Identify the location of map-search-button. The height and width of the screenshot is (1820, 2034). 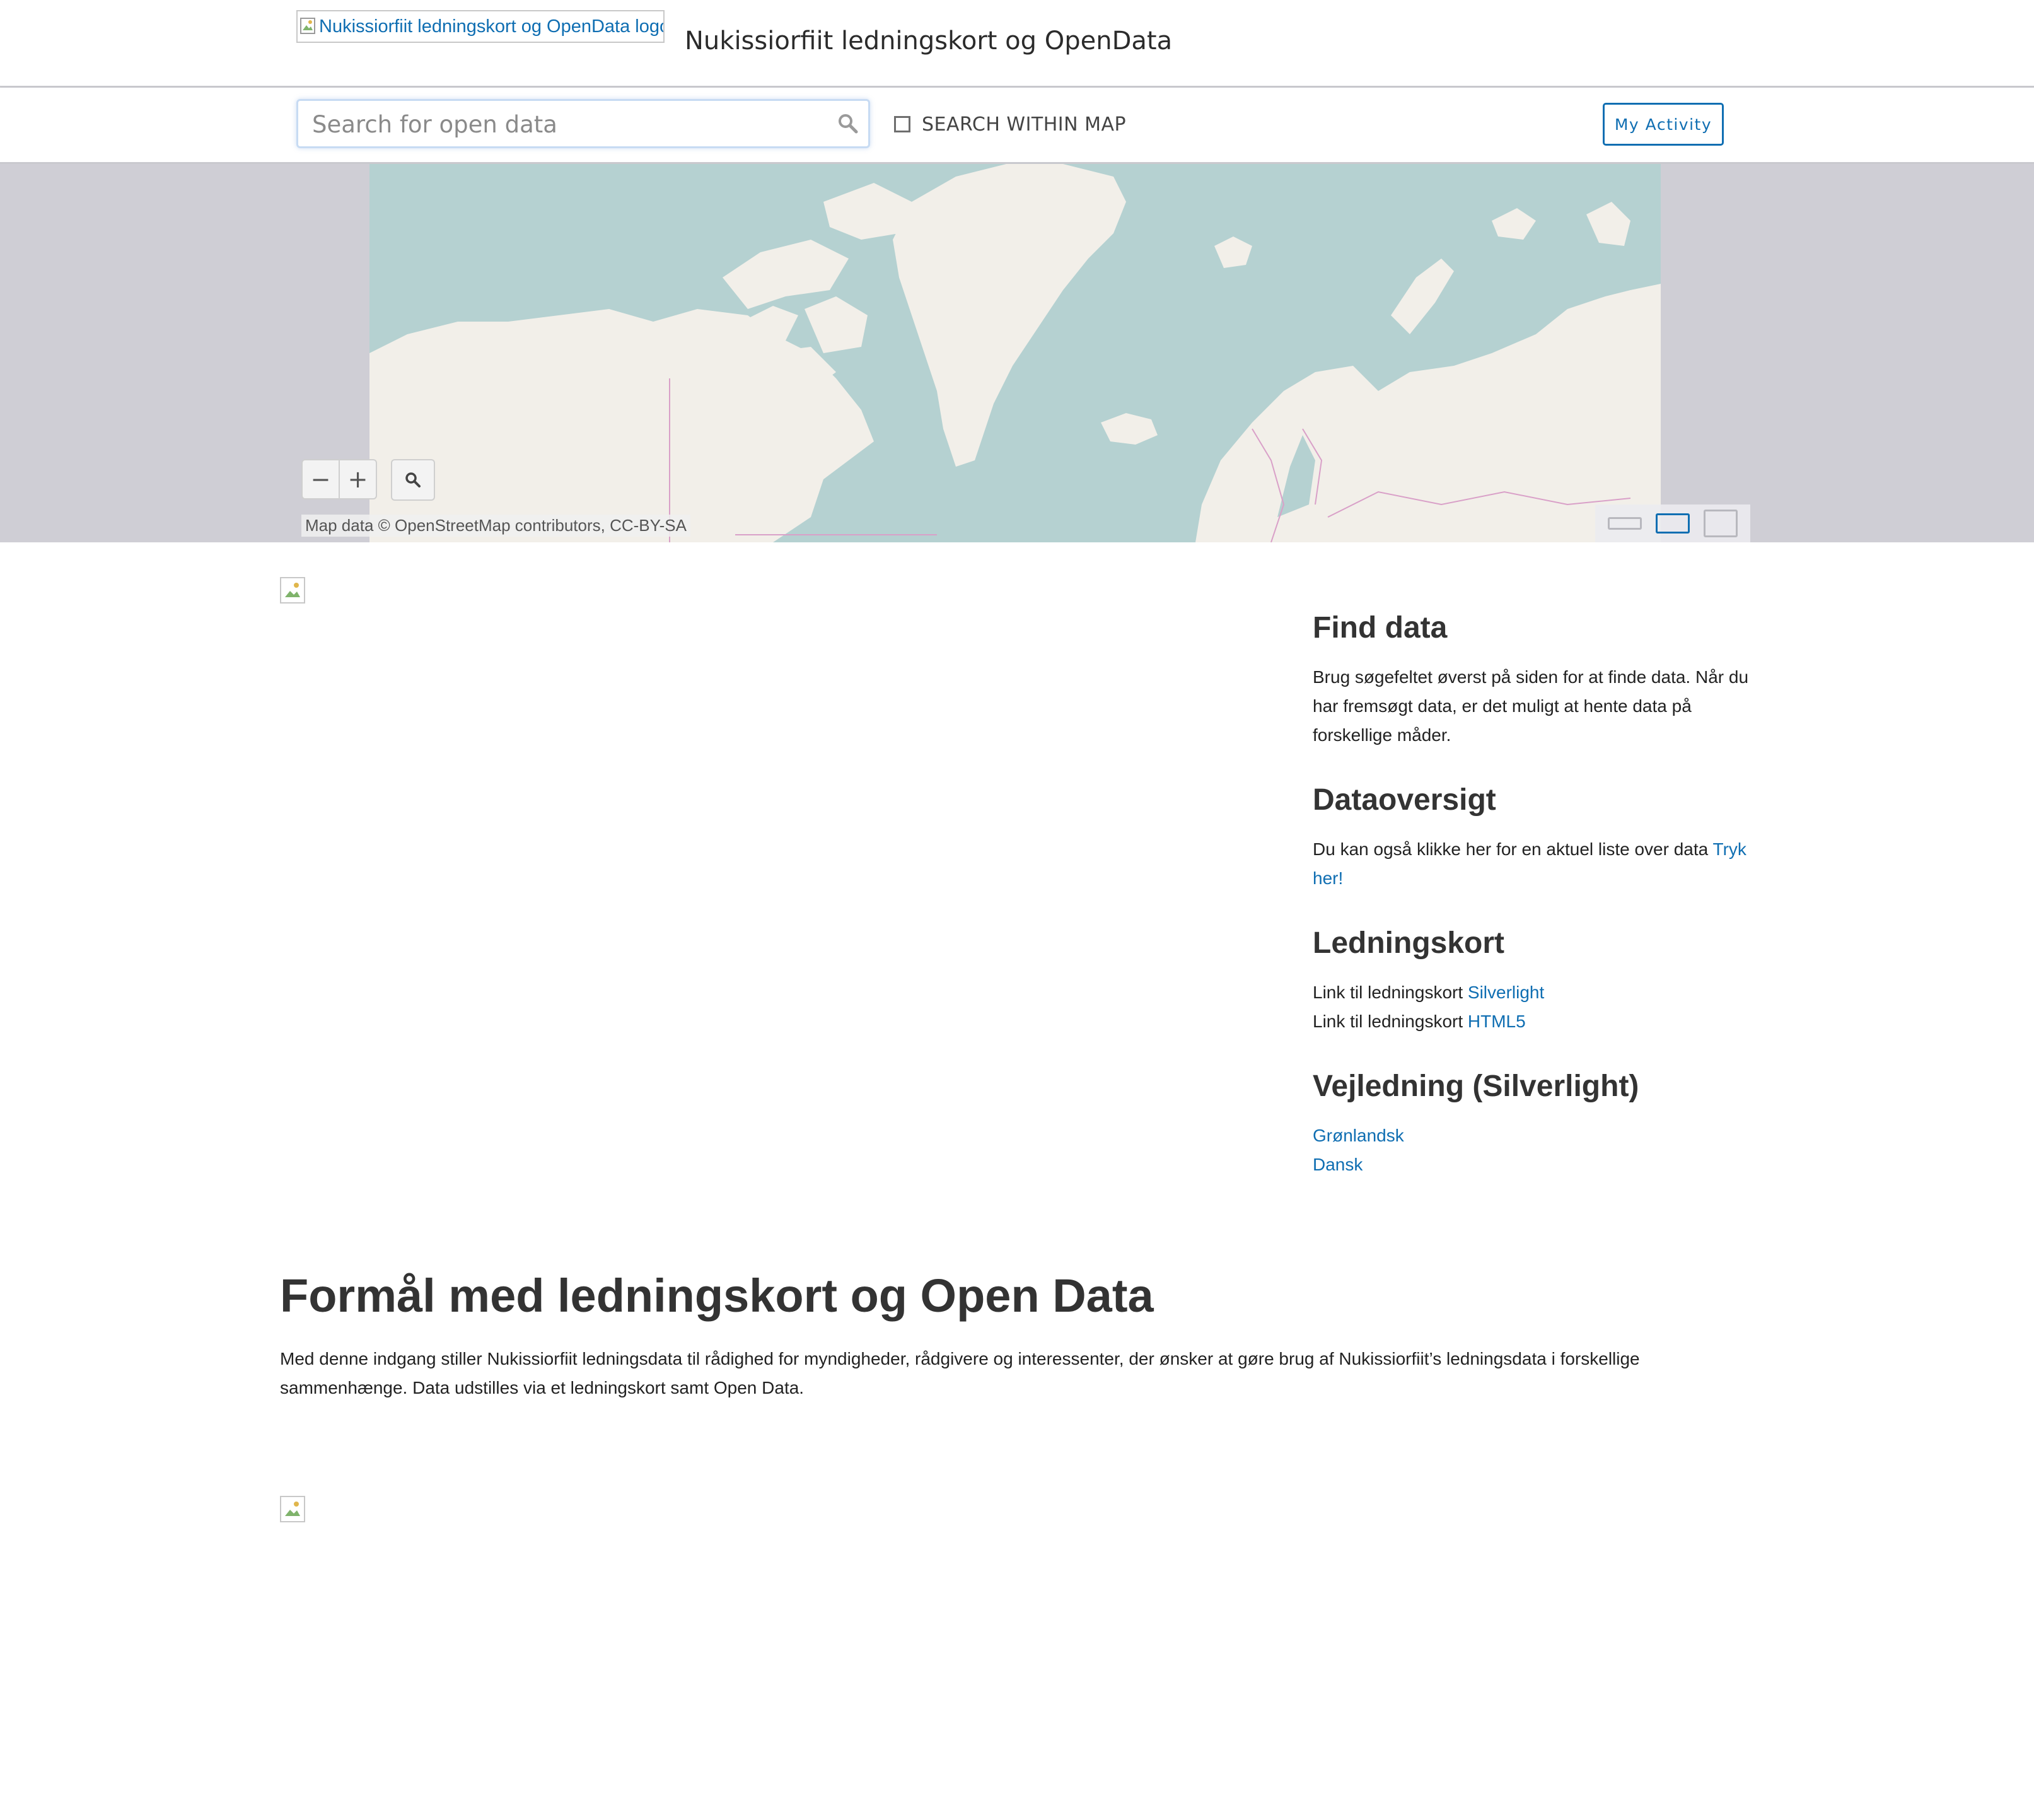
(413, 480).